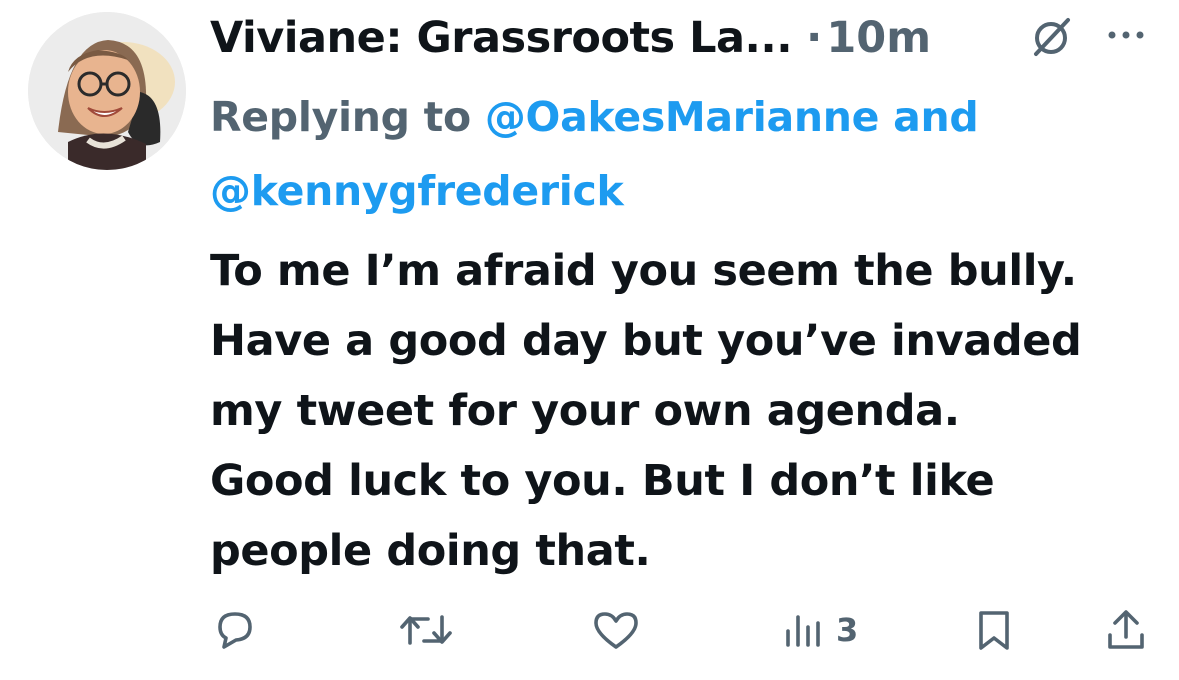 This screenshot has height=680, width=1179. Describe the element at coordinates (643, 271) in the screenshot. I see `tweet-text-line: To me I’m afraid you seem the bully.` at that location.